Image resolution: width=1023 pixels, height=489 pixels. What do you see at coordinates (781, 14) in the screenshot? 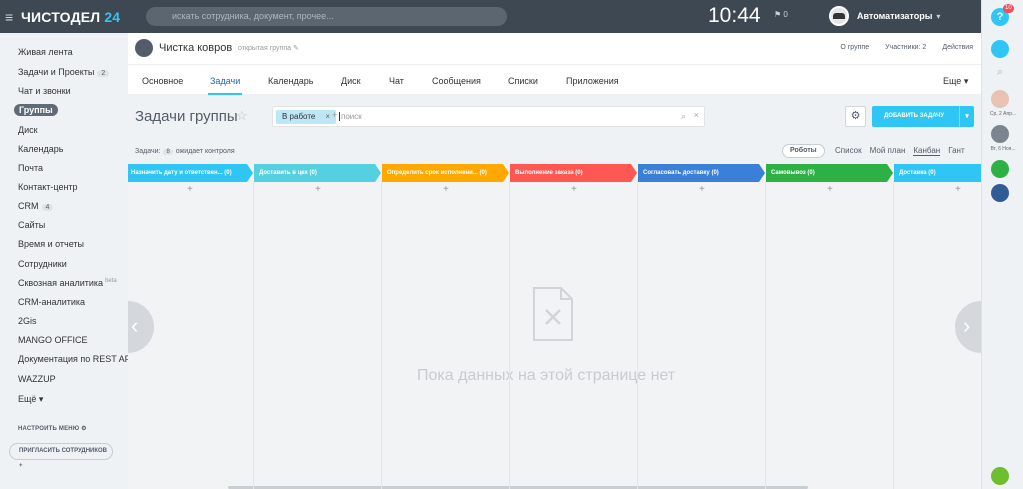
I see `flag-icon: ⚑ 0` at bounding box center [781, 14].